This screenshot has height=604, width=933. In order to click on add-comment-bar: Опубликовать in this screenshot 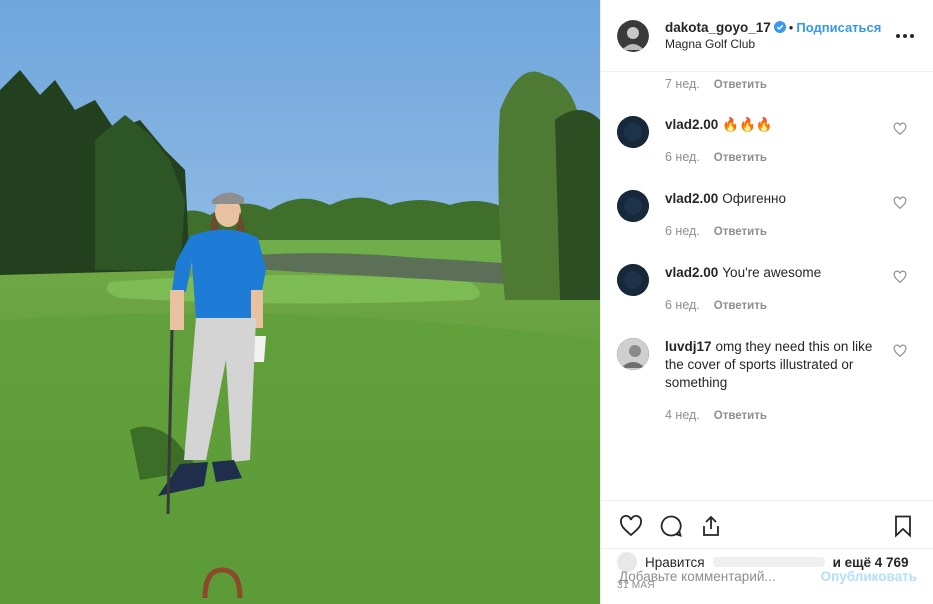, I will do `click(767, 576)`.